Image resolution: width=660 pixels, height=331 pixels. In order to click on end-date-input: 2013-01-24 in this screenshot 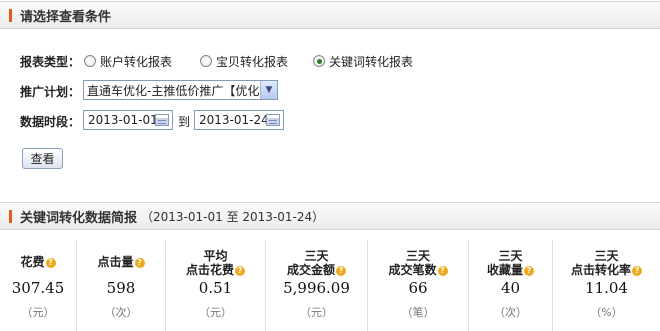, I will do `click(239, 120)`.